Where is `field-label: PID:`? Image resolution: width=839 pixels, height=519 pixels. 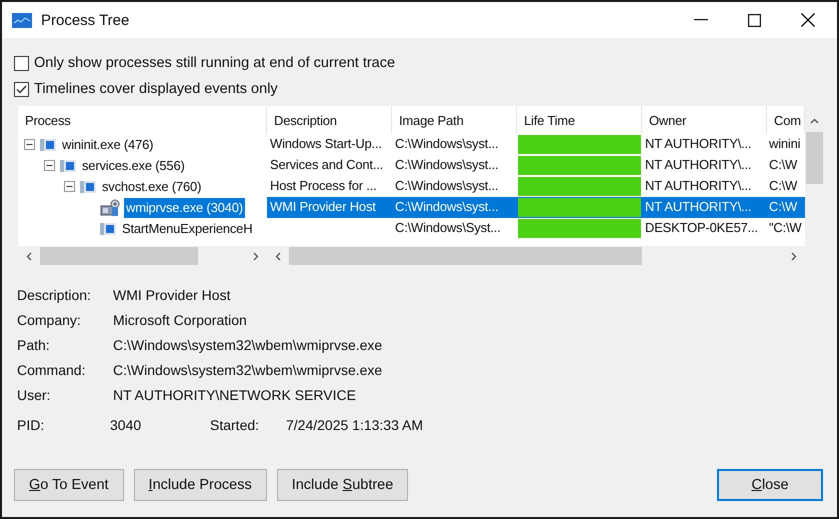 field-label: PID: is located at coordinates (31, 424).